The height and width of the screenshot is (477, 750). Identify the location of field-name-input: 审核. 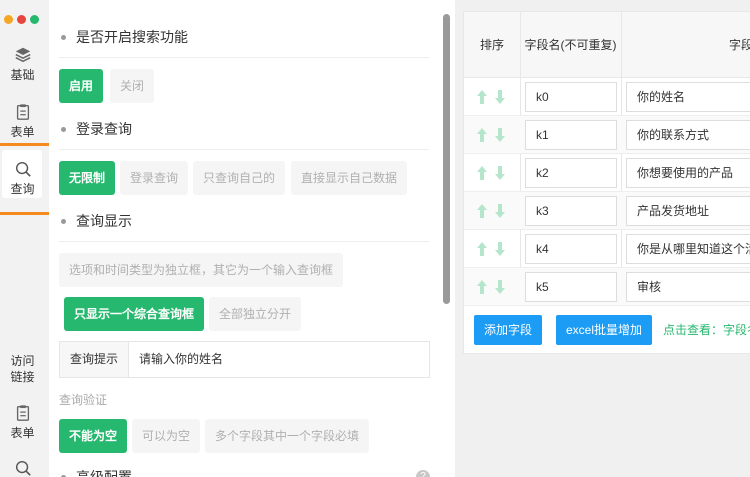
(688, 287).